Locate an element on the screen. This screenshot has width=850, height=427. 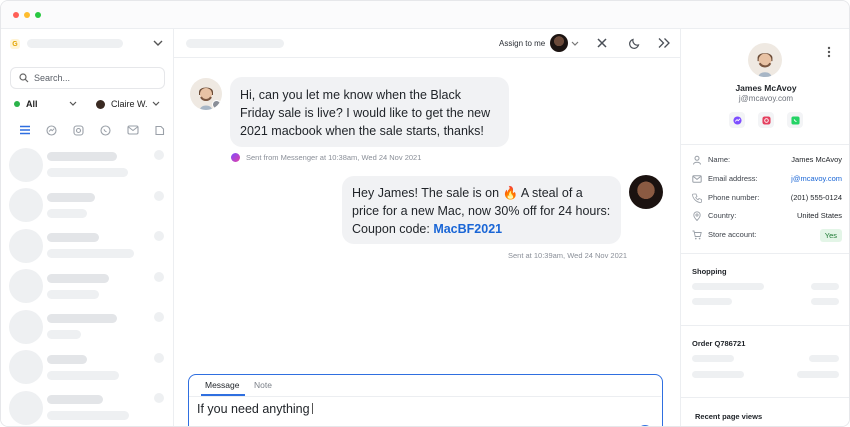
channel-instagram is located at coordinates (78, 130).